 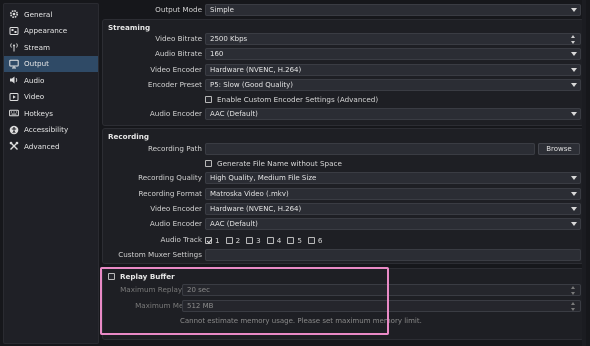 I want to click on replay-buffer-checkbox-row: Replay Buffer, so click(x=141, y=277).